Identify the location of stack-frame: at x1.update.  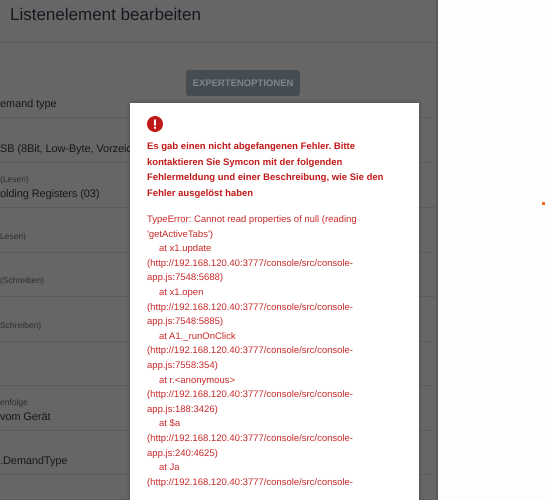
(275, 249).